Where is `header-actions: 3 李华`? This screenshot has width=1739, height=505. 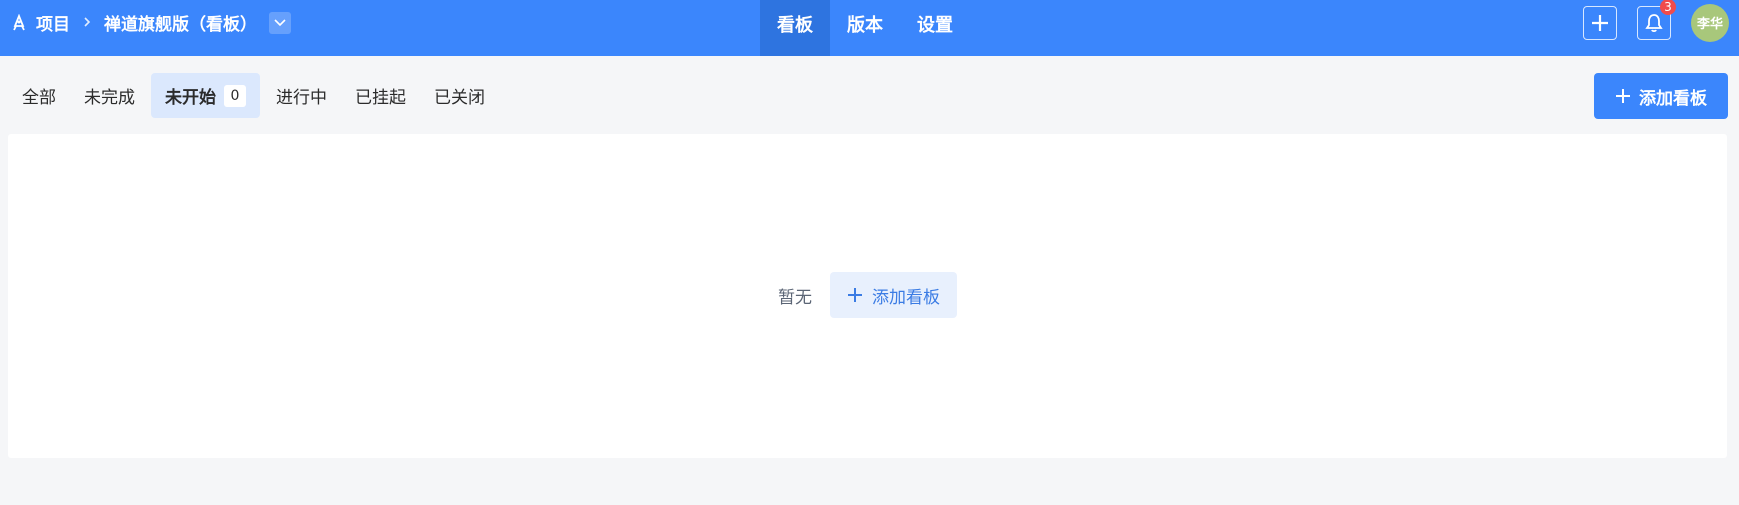 header-actions: 3 李华 is located at coordinates (1656, 22).